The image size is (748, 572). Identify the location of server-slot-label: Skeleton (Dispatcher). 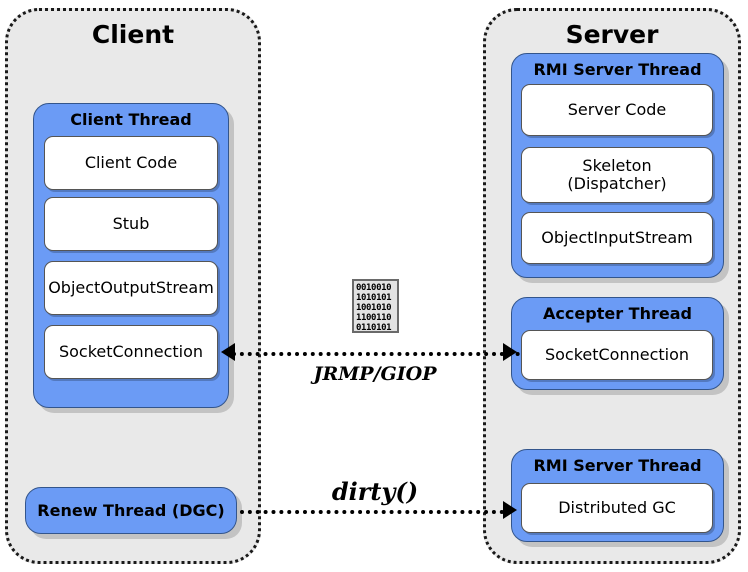
(617, 174).